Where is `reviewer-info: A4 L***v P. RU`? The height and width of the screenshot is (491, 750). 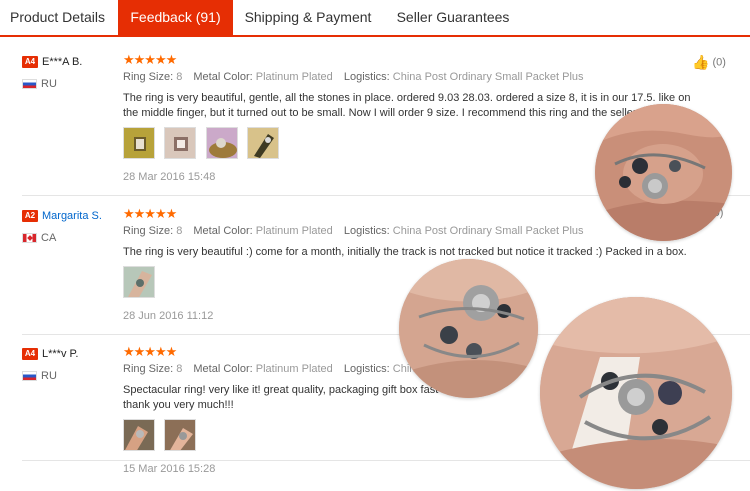
reviewer-info: A4 L***v P. RU is located at coordinates (69, 363).